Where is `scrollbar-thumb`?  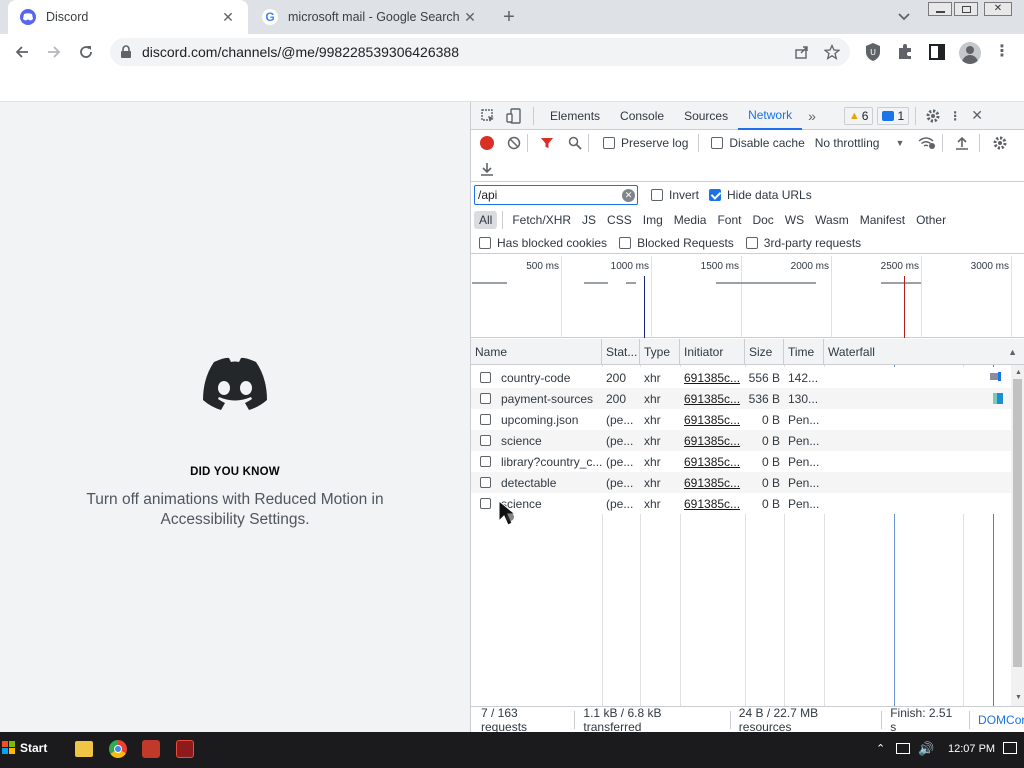 scrollbar-thumb is located at coordinates (1017, 523).